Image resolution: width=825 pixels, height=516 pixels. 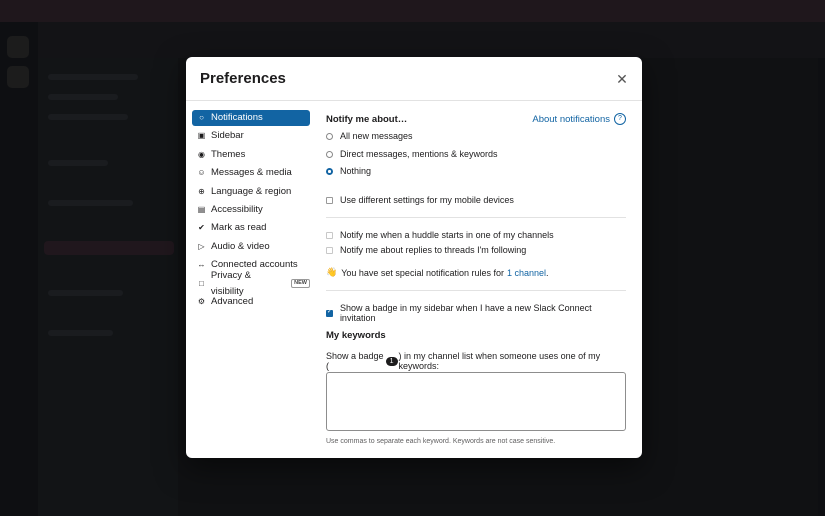 What do you see at coordinates (329, 171) in the screenshot?
I see `radio-button-selected` at bounding box center [329, 171].